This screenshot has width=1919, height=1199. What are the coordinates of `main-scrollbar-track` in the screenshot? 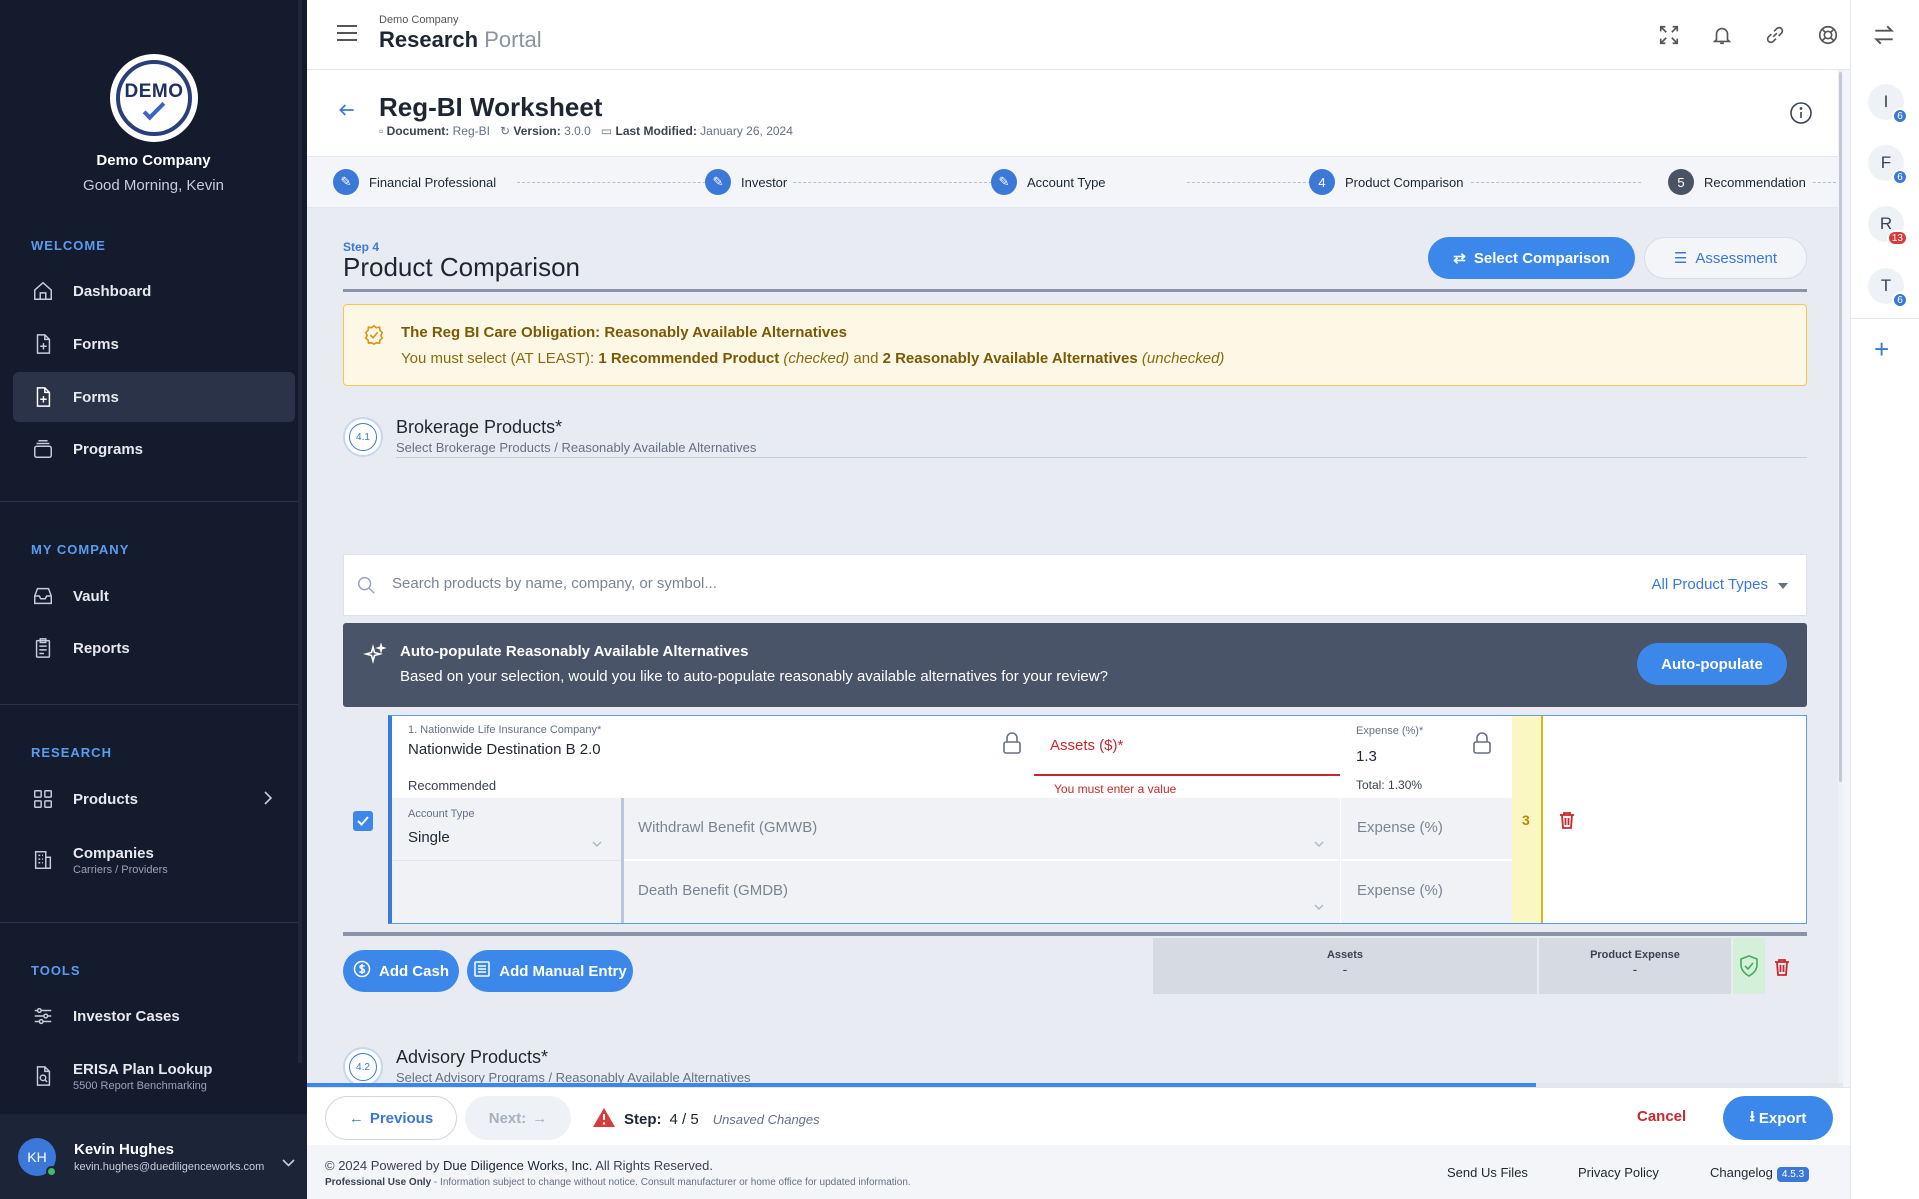 It's located at (1840, 576).